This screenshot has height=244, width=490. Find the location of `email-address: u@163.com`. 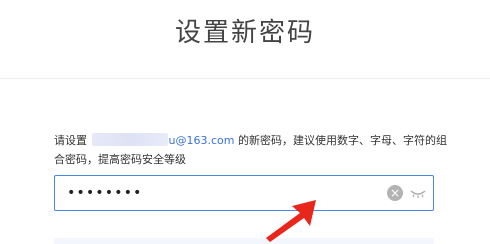

email-address: u@163.com is located at coordinates (201, 140).